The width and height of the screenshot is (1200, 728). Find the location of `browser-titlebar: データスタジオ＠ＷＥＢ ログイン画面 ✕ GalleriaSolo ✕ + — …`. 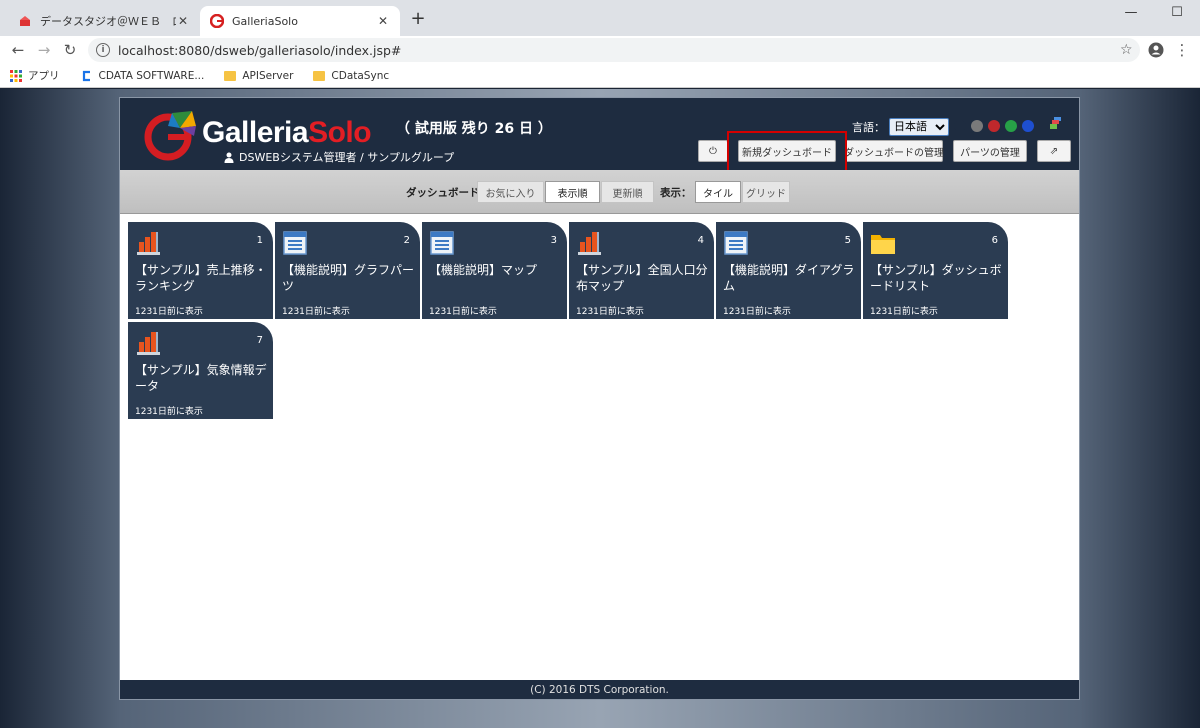

browser-titlebar: データスタジオ＠ＷＥＢ ログイン画面 ✕ GalleriaSolo ✕ + — … is located at coordinates (600, 18).